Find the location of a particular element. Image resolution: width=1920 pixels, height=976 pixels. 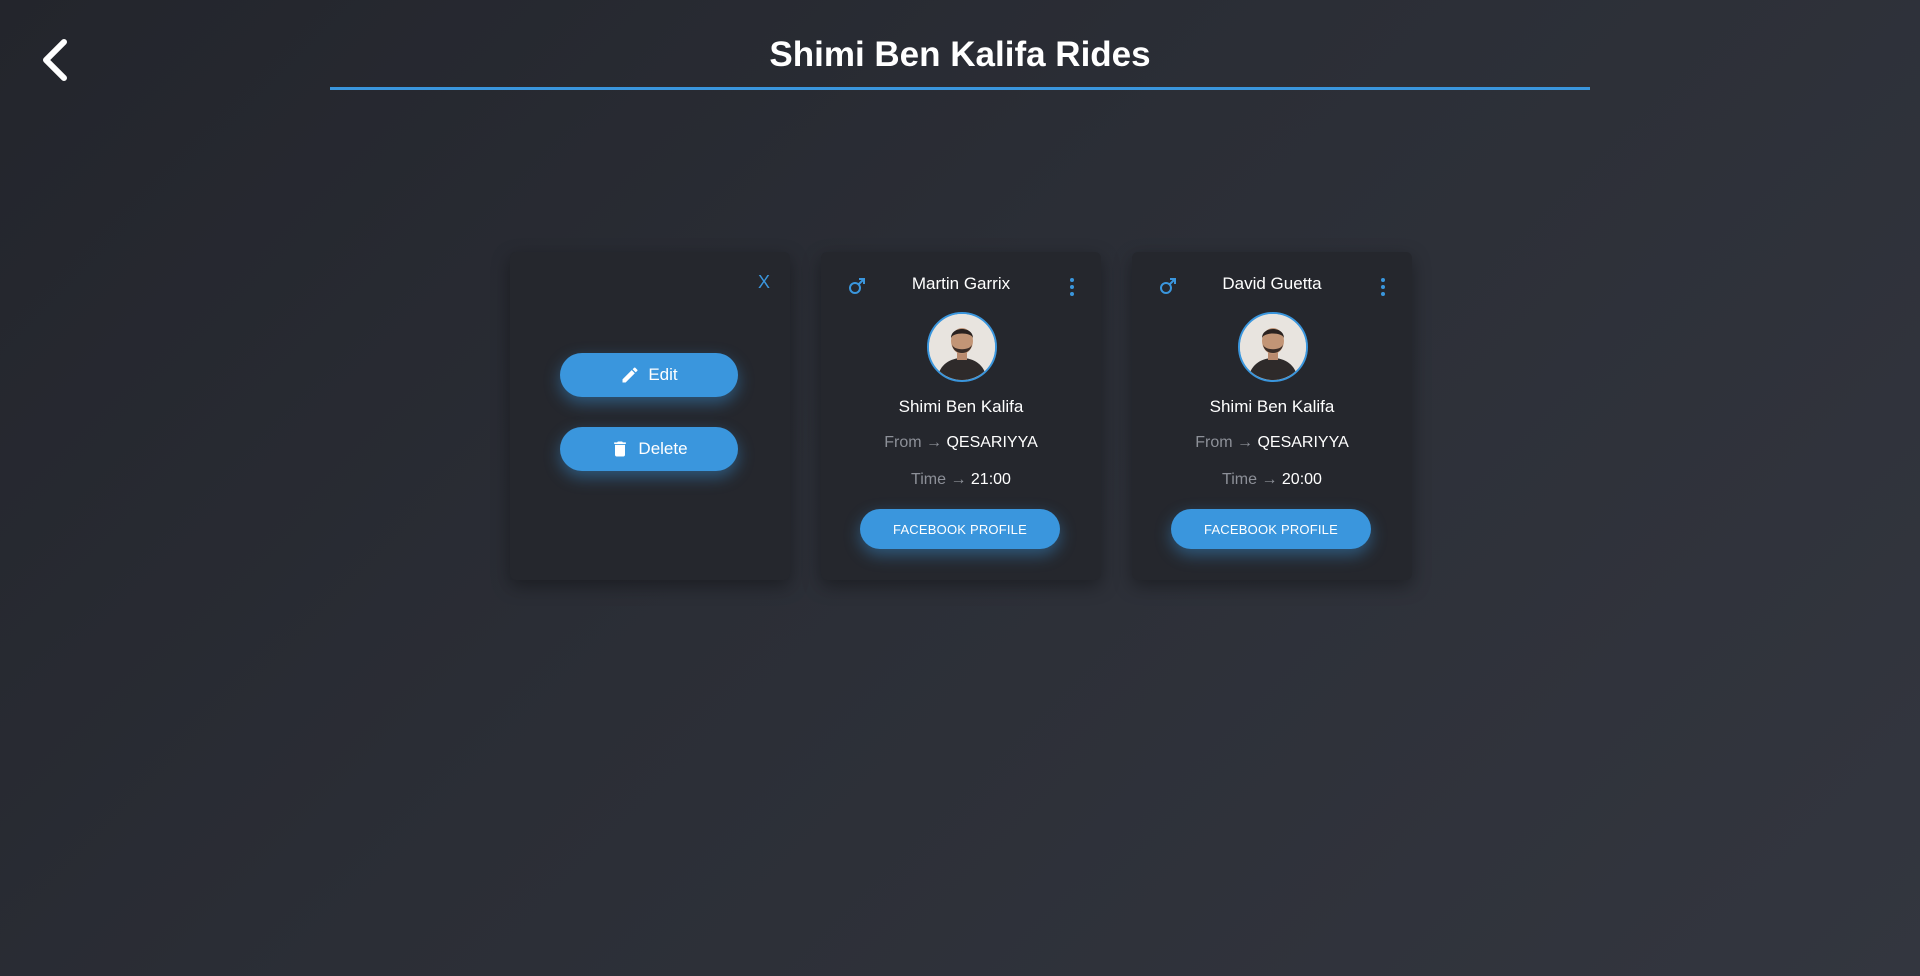

trash-icon is located at coordinates (620, 449).